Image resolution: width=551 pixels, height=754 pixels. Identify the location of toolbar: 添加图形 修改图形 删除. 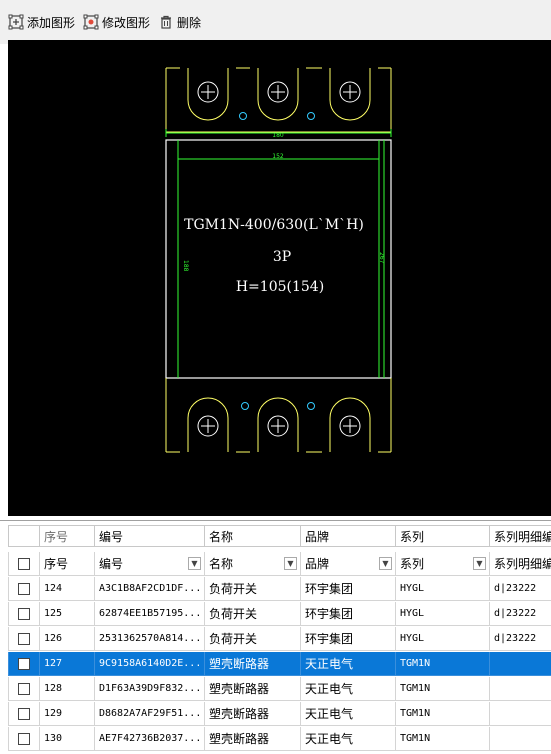
(275, 22).